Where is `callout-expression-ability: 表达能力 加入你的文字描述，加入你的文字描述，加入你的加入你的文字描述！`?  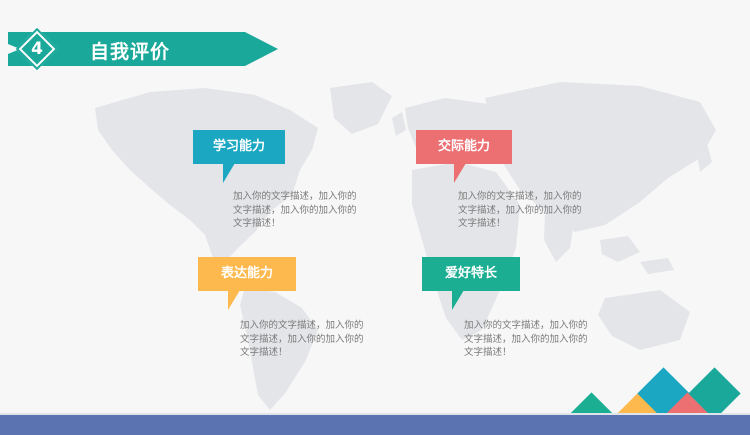 callout-expression-ability: 表达能力 加入你的文字描述，加入你的文字描述，加入你的加入你的文字描述！ is located at coordinates (283, 307).